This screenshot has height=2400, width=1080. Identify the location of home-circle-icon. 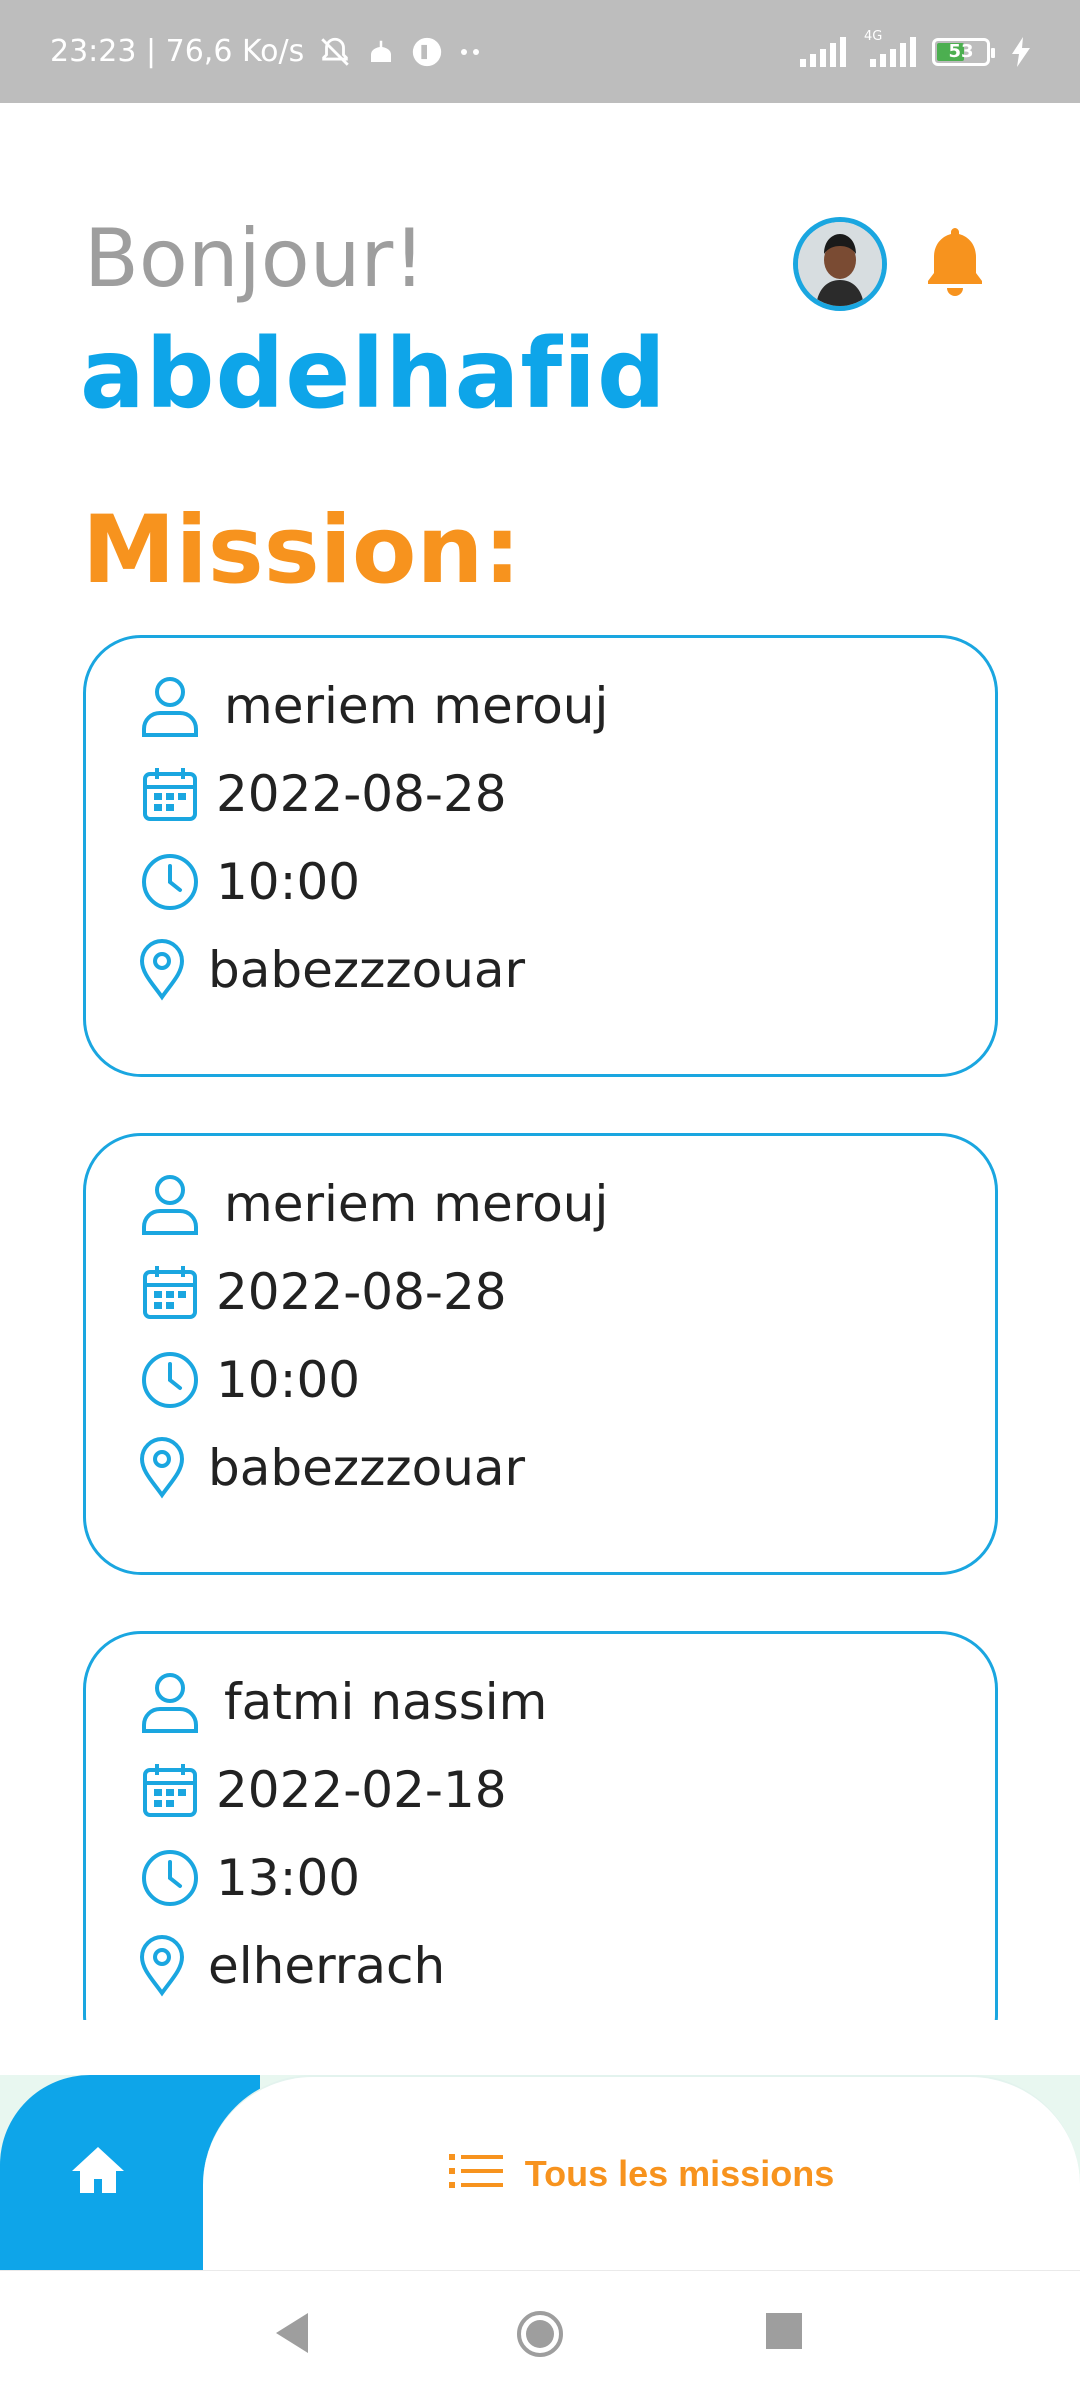
(540, 2336).